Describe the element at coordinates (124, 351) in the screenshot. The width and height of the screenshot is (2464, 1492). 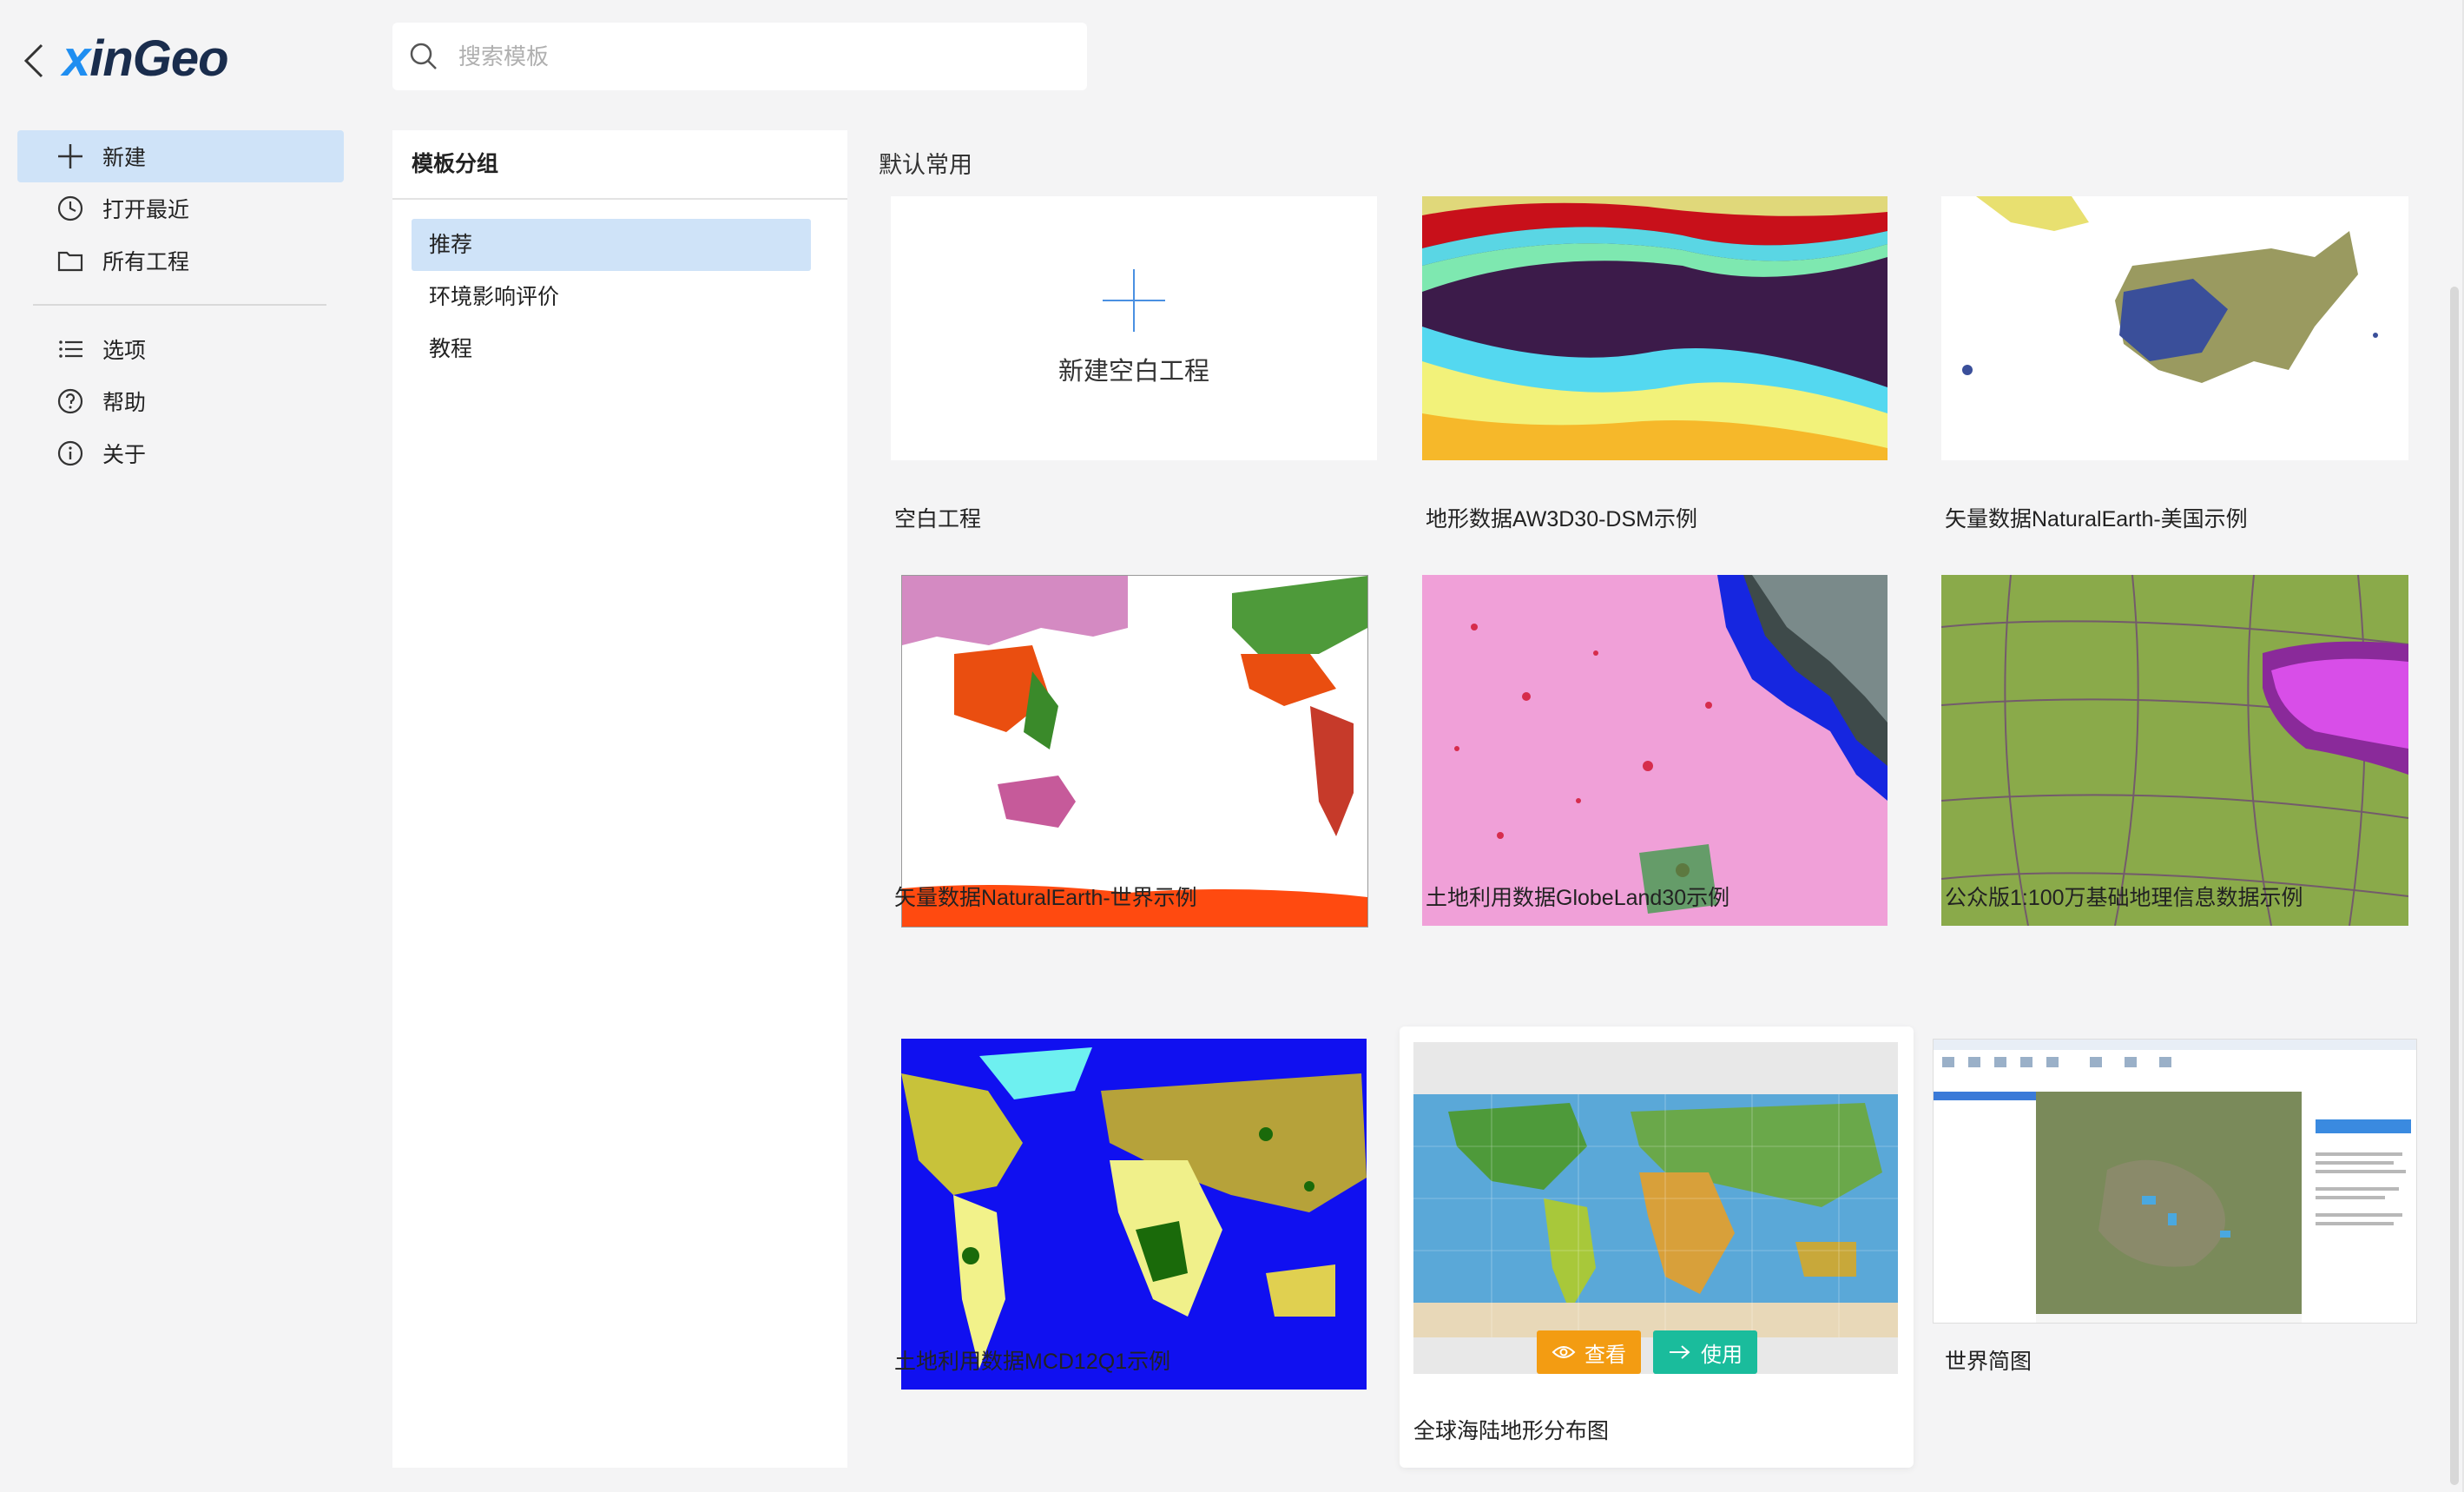
I see `nav-item-label: 选项` at that location.